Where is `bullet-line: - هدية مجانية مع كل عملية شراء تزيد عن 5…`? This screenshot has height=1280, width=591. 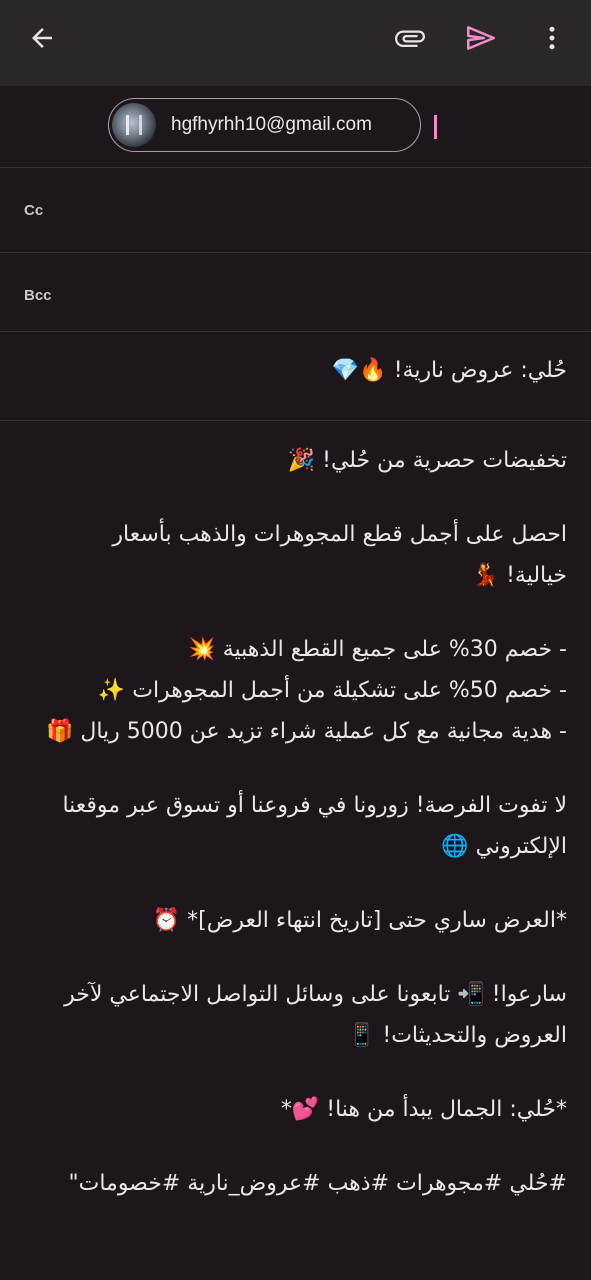 bullet-line: - هدية مجانية مع كل عملية شراء تزيد عن 5… is located at coordinates (306, 731).